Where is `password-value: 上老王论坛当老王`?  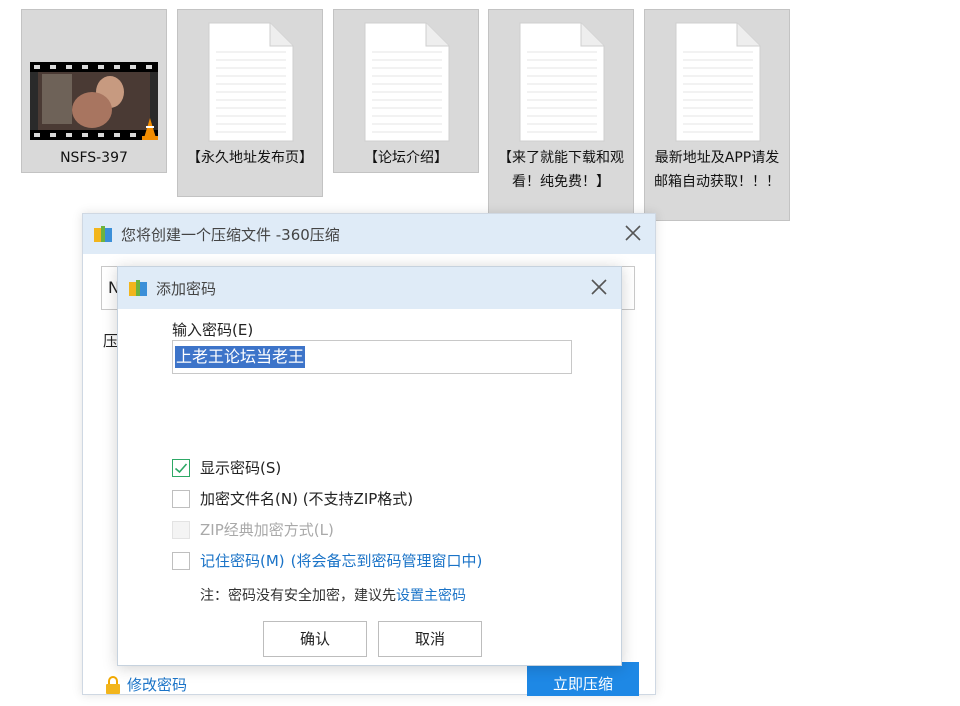
password-value: 上老王论坛当老王 is located at coordinates (240, 357).